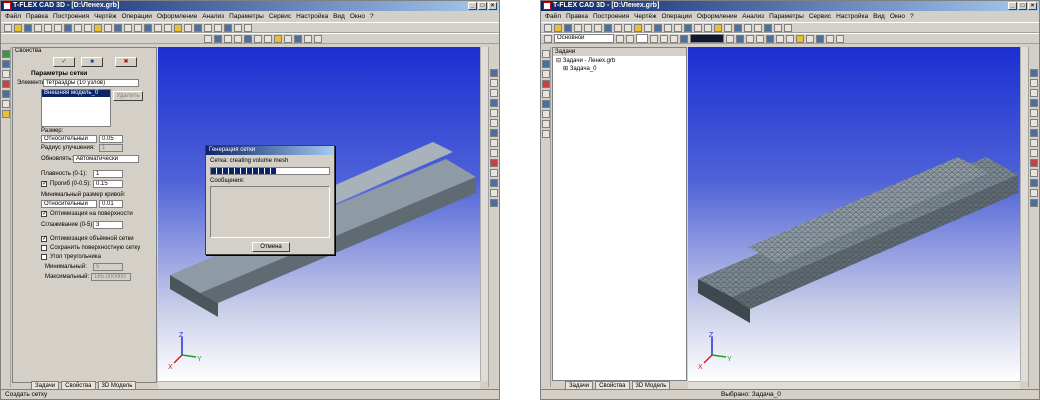 This screenshot has height=400, width=1040. Describe the element at coordinates (678, 27) in the screenshot. I see `loft-icon` at that location.